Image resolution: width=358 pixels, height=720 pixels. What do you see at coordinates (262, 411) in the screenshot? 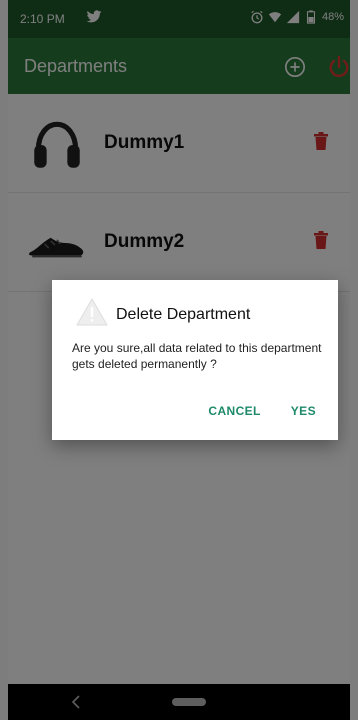
I see `dialog-actions: CANCEL YES` at bounding box center [262, 411].